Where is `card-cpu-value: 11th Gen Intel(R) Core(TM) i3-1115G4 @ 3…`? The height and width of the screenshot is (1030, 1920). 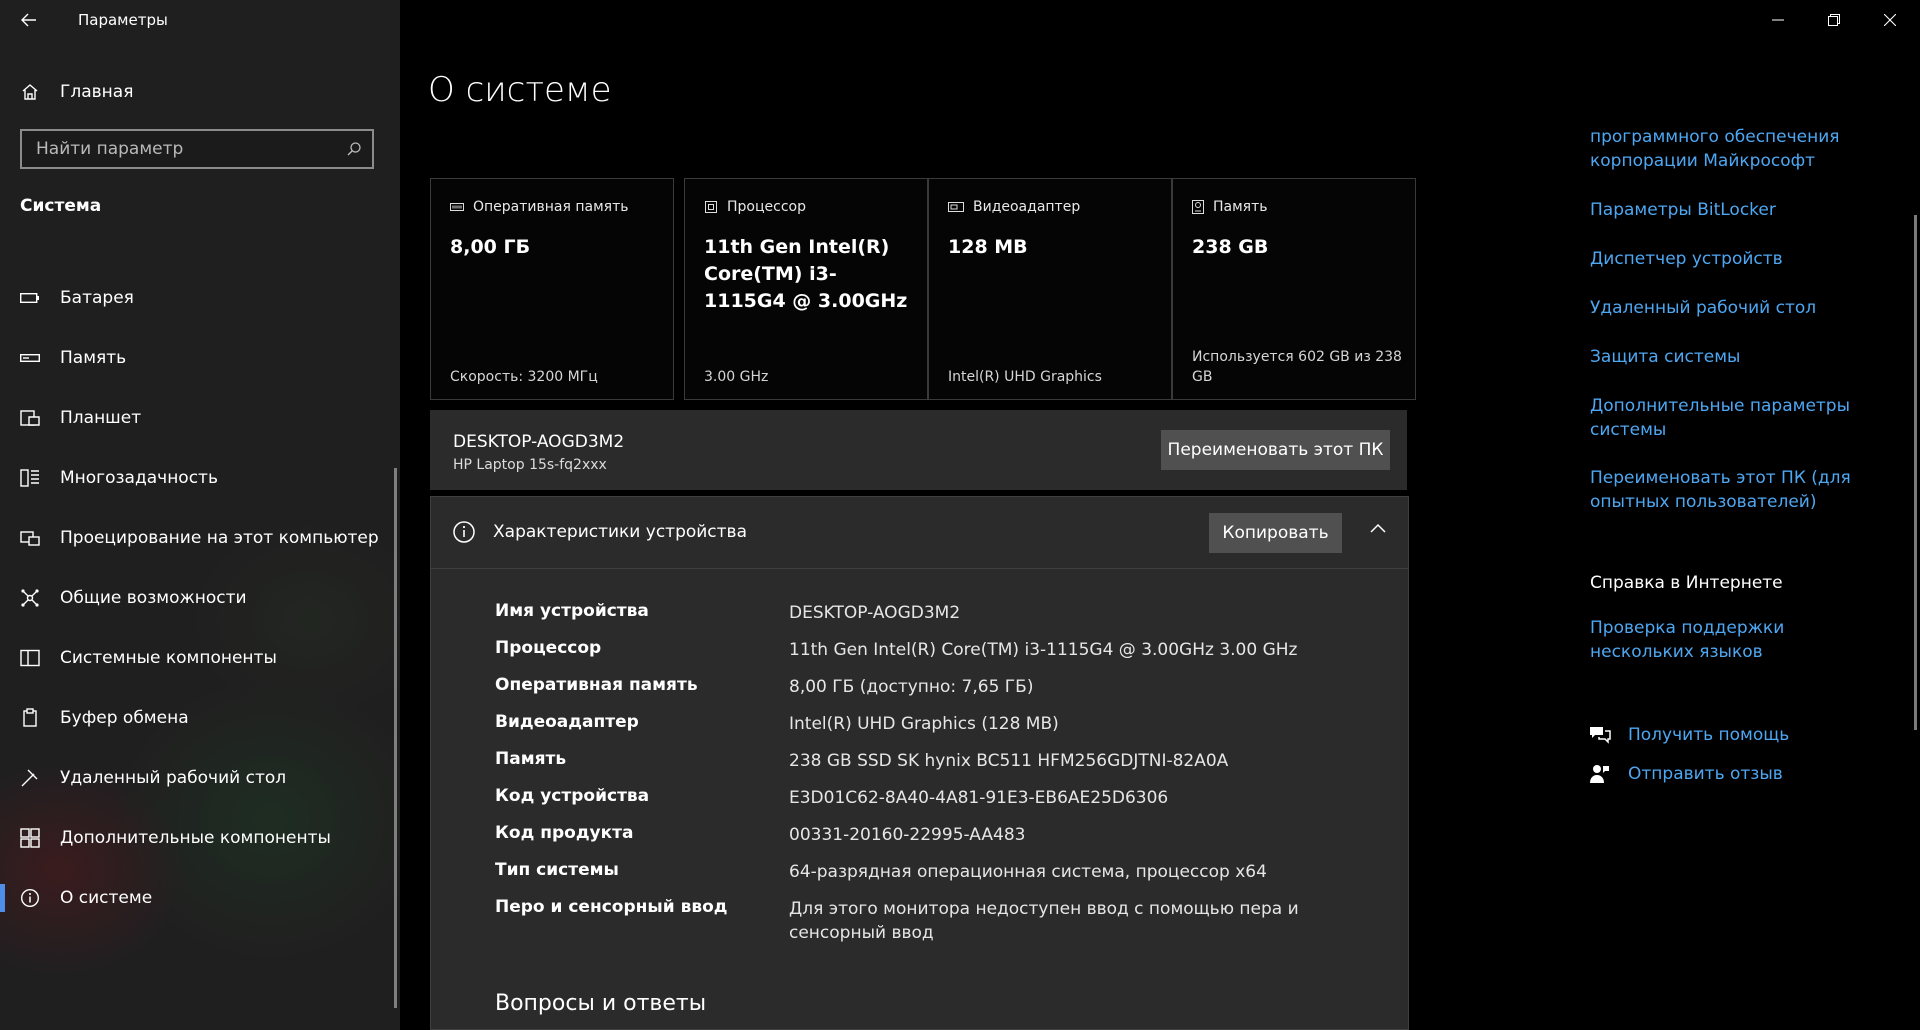 card-cpu-value: 11th Gen Intel(R) Core(TM) i3-1115G4 @ 3… is located at coordinates (806, 274).